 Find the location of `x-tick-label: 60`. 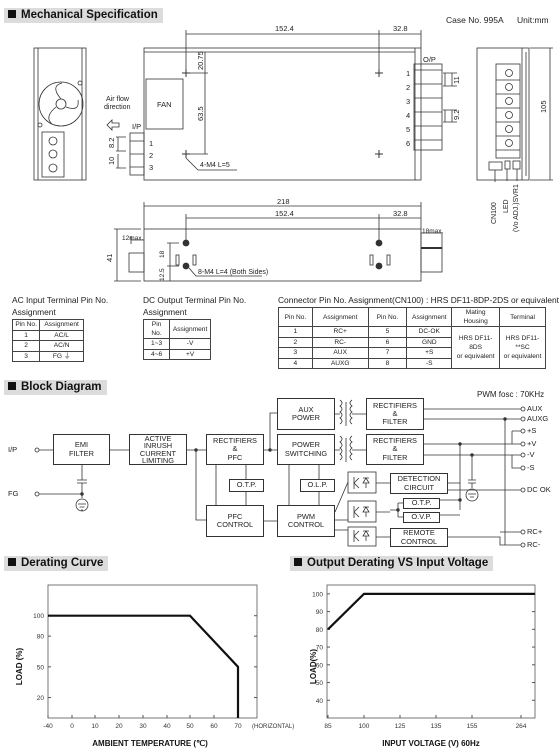

x-tick-label: 60 is located at coordinates (214, 726).